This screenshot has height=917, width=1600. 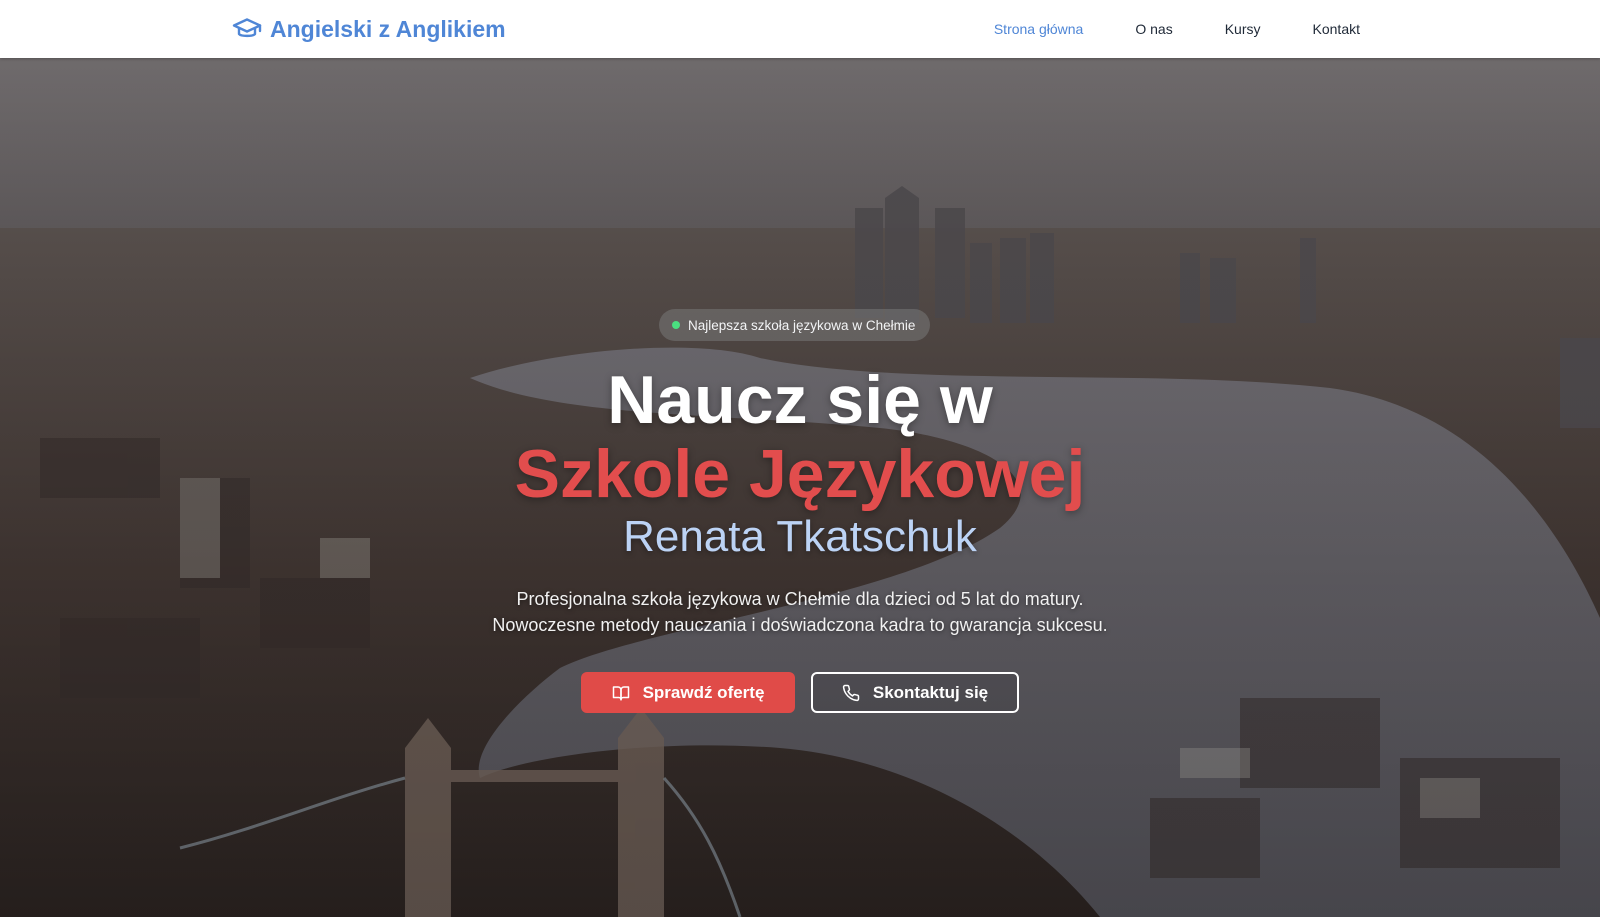 I want to click on nav-item-courses: Kursy, so click(x=1243, y=29).